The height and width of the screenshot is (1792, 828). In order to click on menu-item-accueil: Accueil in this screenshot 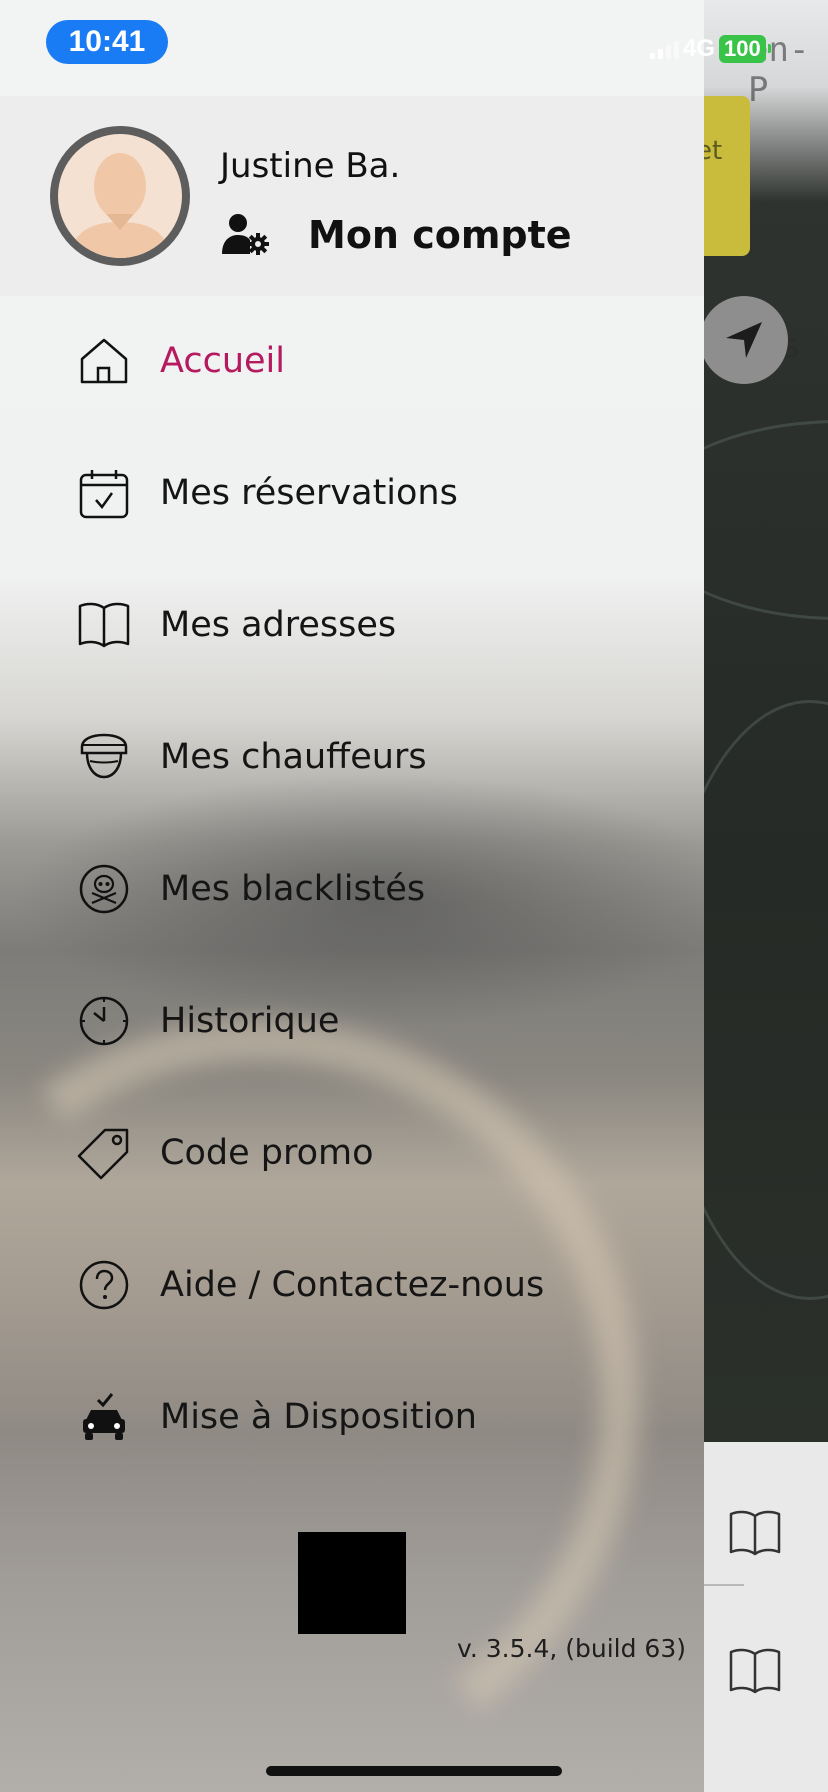, I will do `click(180, 361)`.